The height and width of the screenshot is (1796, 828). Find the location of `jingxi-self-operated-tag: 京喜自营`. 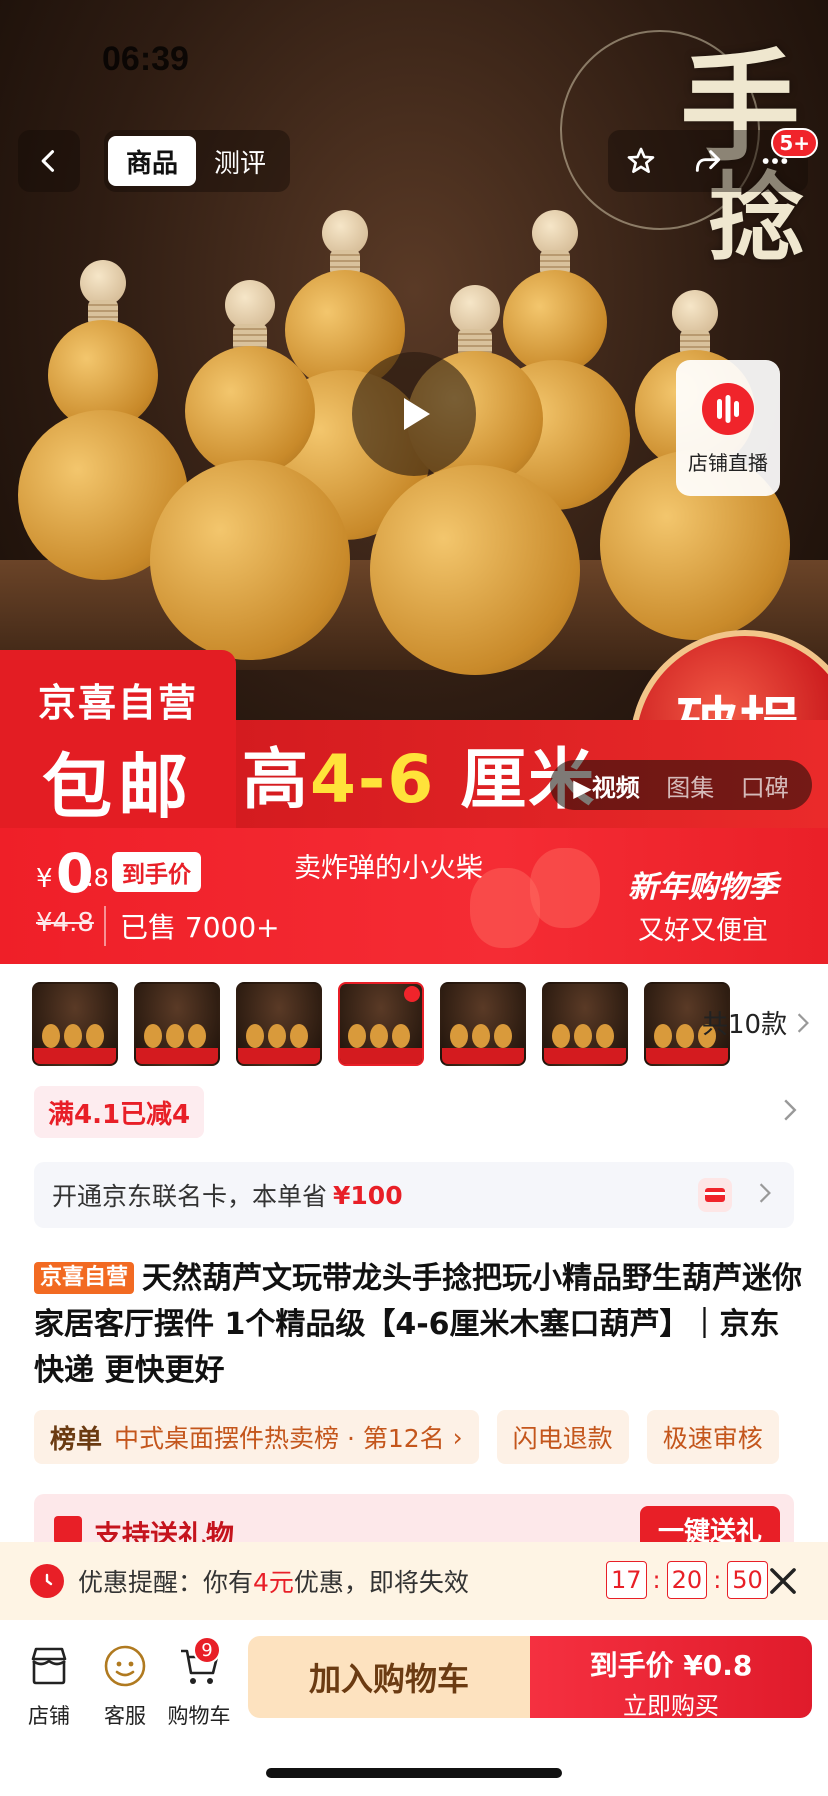

jingxi-self-operated-tag: 京喜自营 is located at coordinates (84, 1278).